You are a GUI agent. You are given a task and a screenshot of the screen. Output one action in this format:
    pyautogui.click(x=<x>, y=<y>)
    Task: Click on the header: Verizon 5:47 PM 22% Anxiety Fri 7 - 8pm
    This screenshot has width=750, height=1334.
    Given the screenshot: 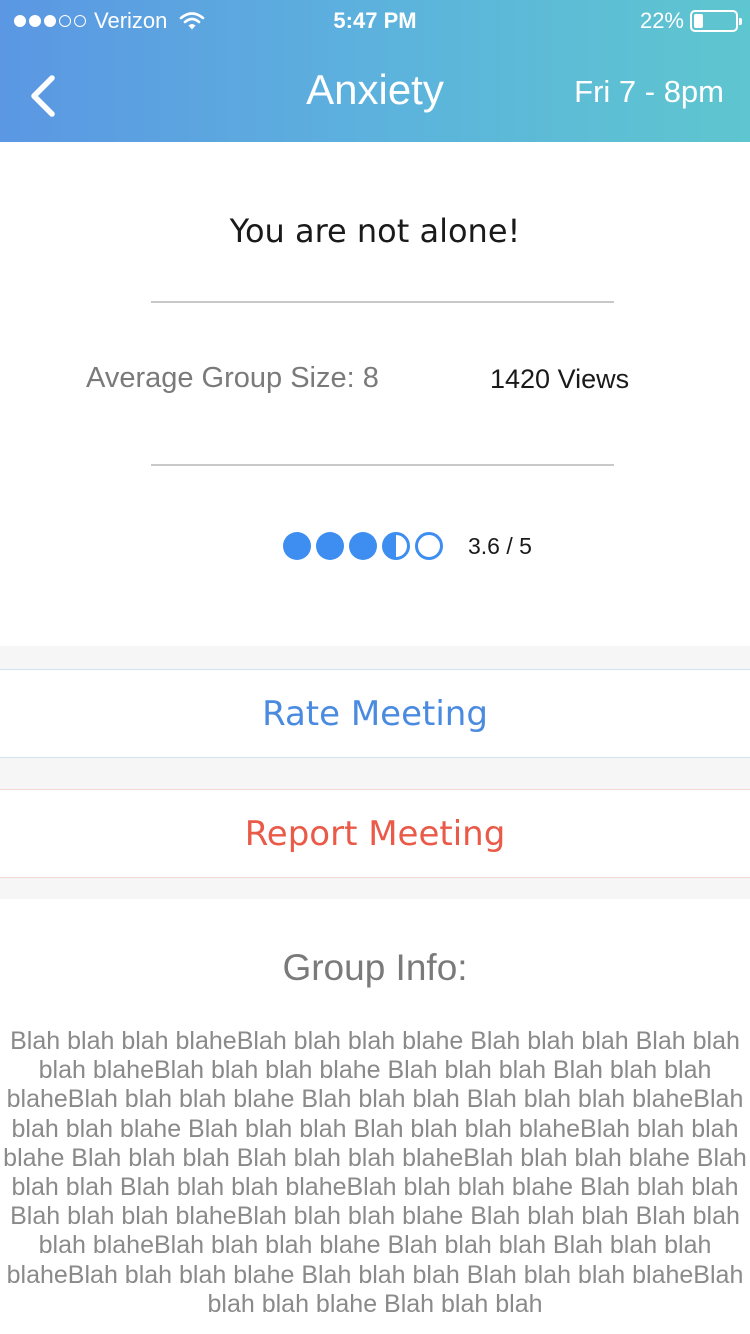 What is the action you would take?
    pyautogui.click(x=375, y=71)
    